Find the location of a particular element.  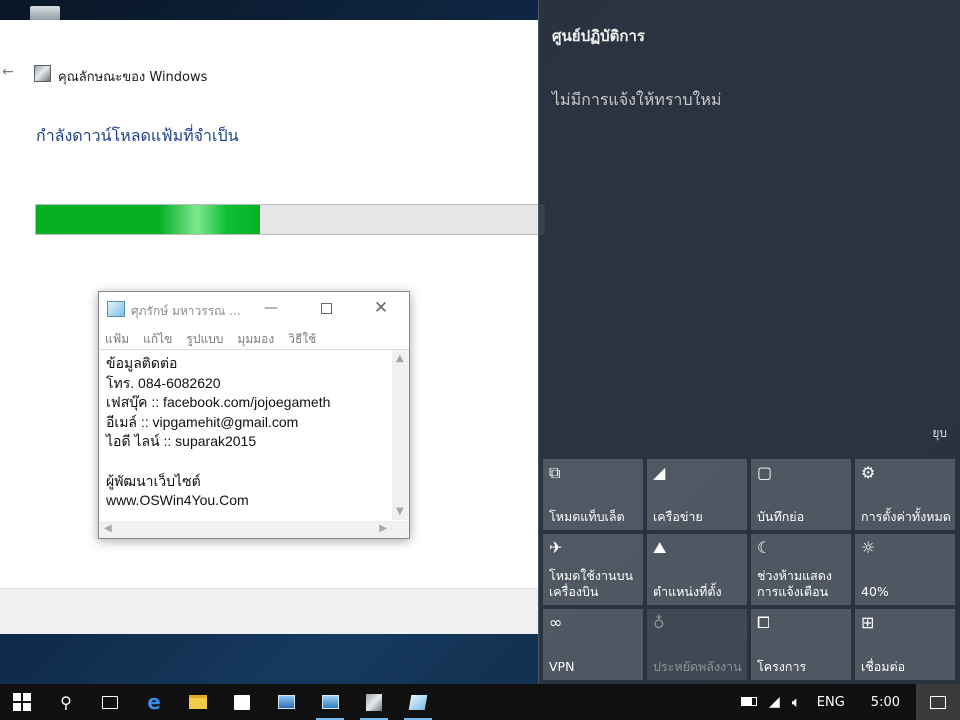

task-view-button is located at coordinates (110, 702).